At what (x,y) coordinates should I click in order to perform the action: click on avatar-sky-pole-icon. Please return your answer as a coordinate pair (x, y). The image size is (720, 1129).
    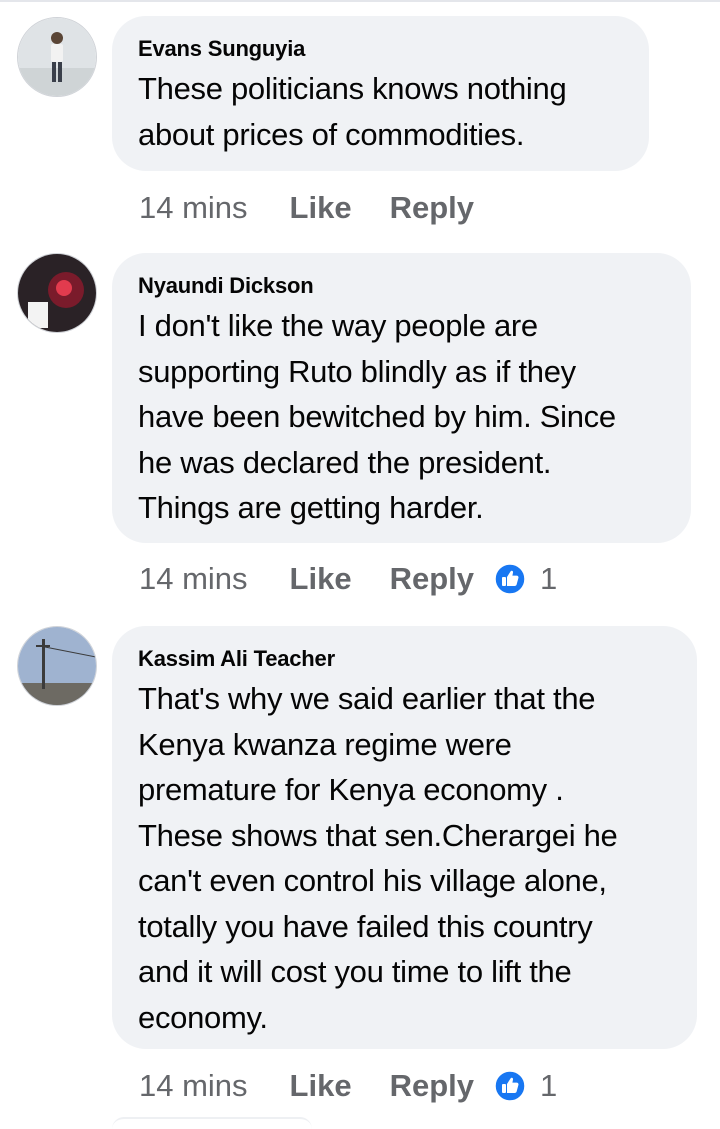
    Looking at the image, I should click on (57, 666).